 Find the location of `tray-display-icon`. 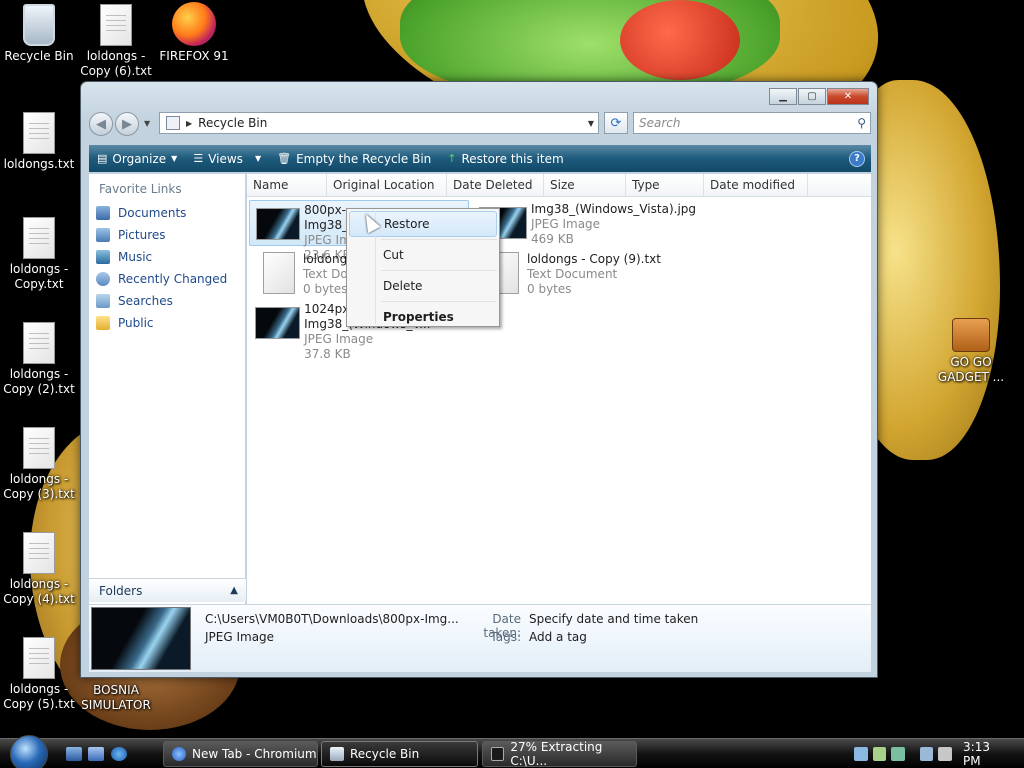

tray-display-icon is located at coordinates (926, 754).